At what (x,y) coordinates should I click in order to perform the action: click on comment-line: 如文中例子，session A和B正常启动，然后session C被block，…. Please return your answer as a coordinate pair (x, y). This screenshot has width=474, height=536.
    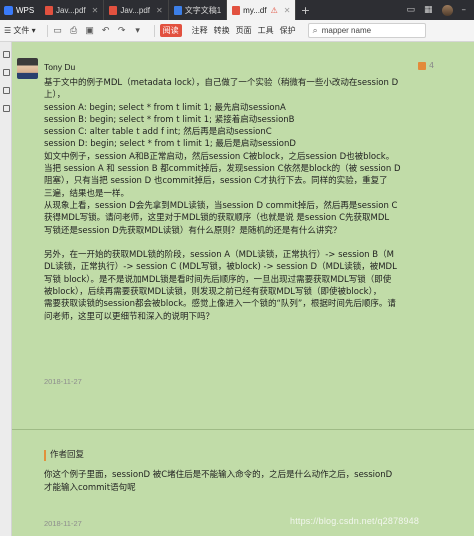
    Looking at the image, I should click on (219, 156).